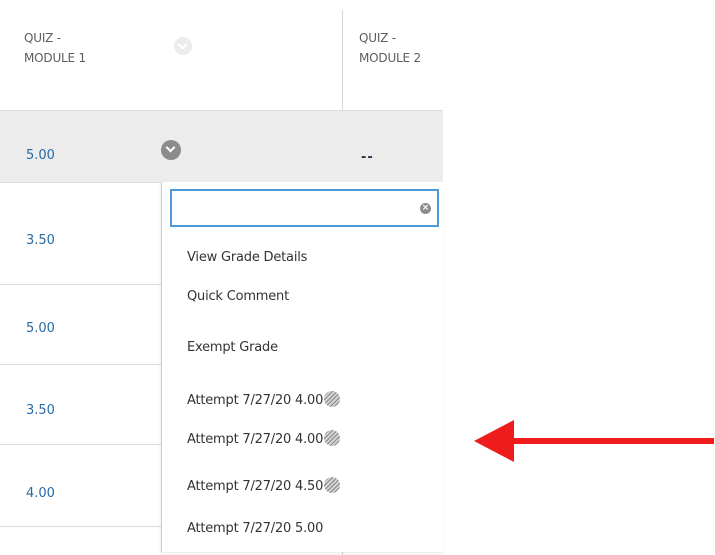 The width and height of the screenshot is (715, 555). I want to click on arrow-left-icon, so click(594, 441).